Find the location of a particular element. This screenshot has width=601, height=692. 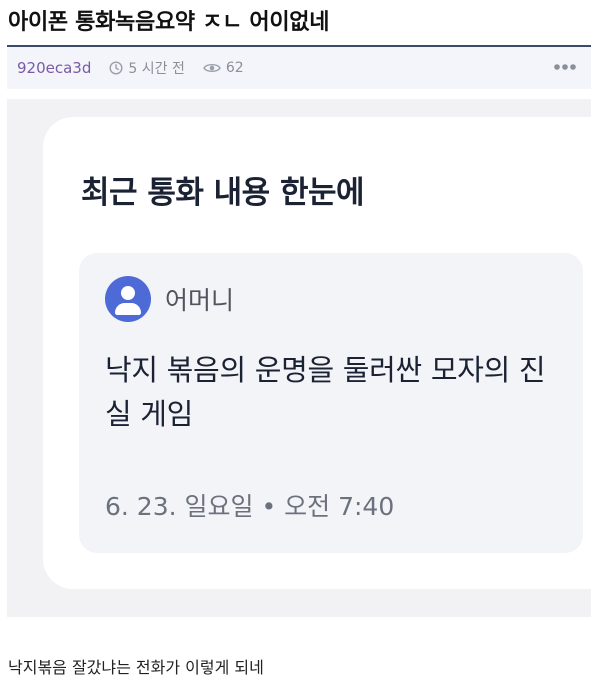

contact-name: 어머니 is located at coordinates (200, 300).